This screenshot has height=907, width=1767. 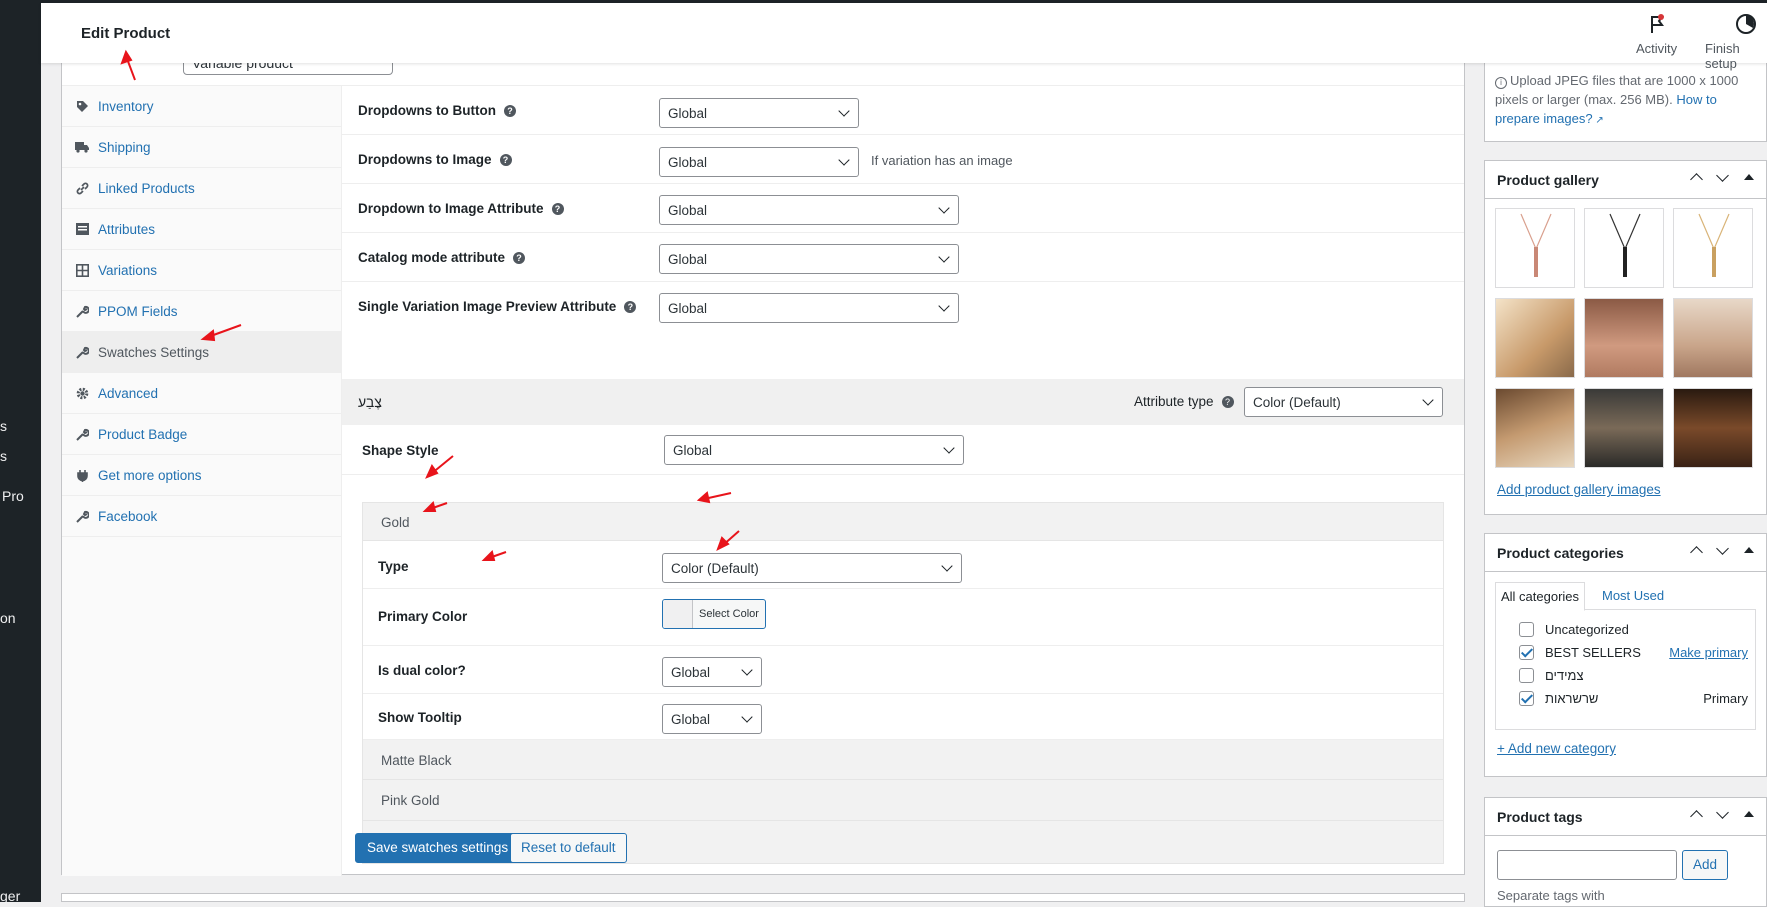 I want to click on admin-menu-fragment: Pro, so click(x=13, y=496).